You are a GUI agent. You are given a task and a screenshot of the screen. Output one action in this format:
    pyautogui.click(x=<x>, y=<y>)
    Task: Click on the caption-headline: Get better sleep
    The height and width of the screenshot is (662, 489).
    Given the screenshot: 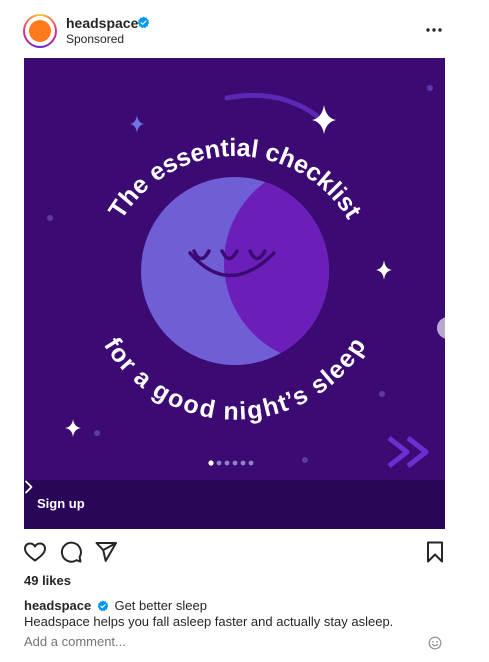 What is the action you would take?
    pyautogui.click(x=160, y=605)
    